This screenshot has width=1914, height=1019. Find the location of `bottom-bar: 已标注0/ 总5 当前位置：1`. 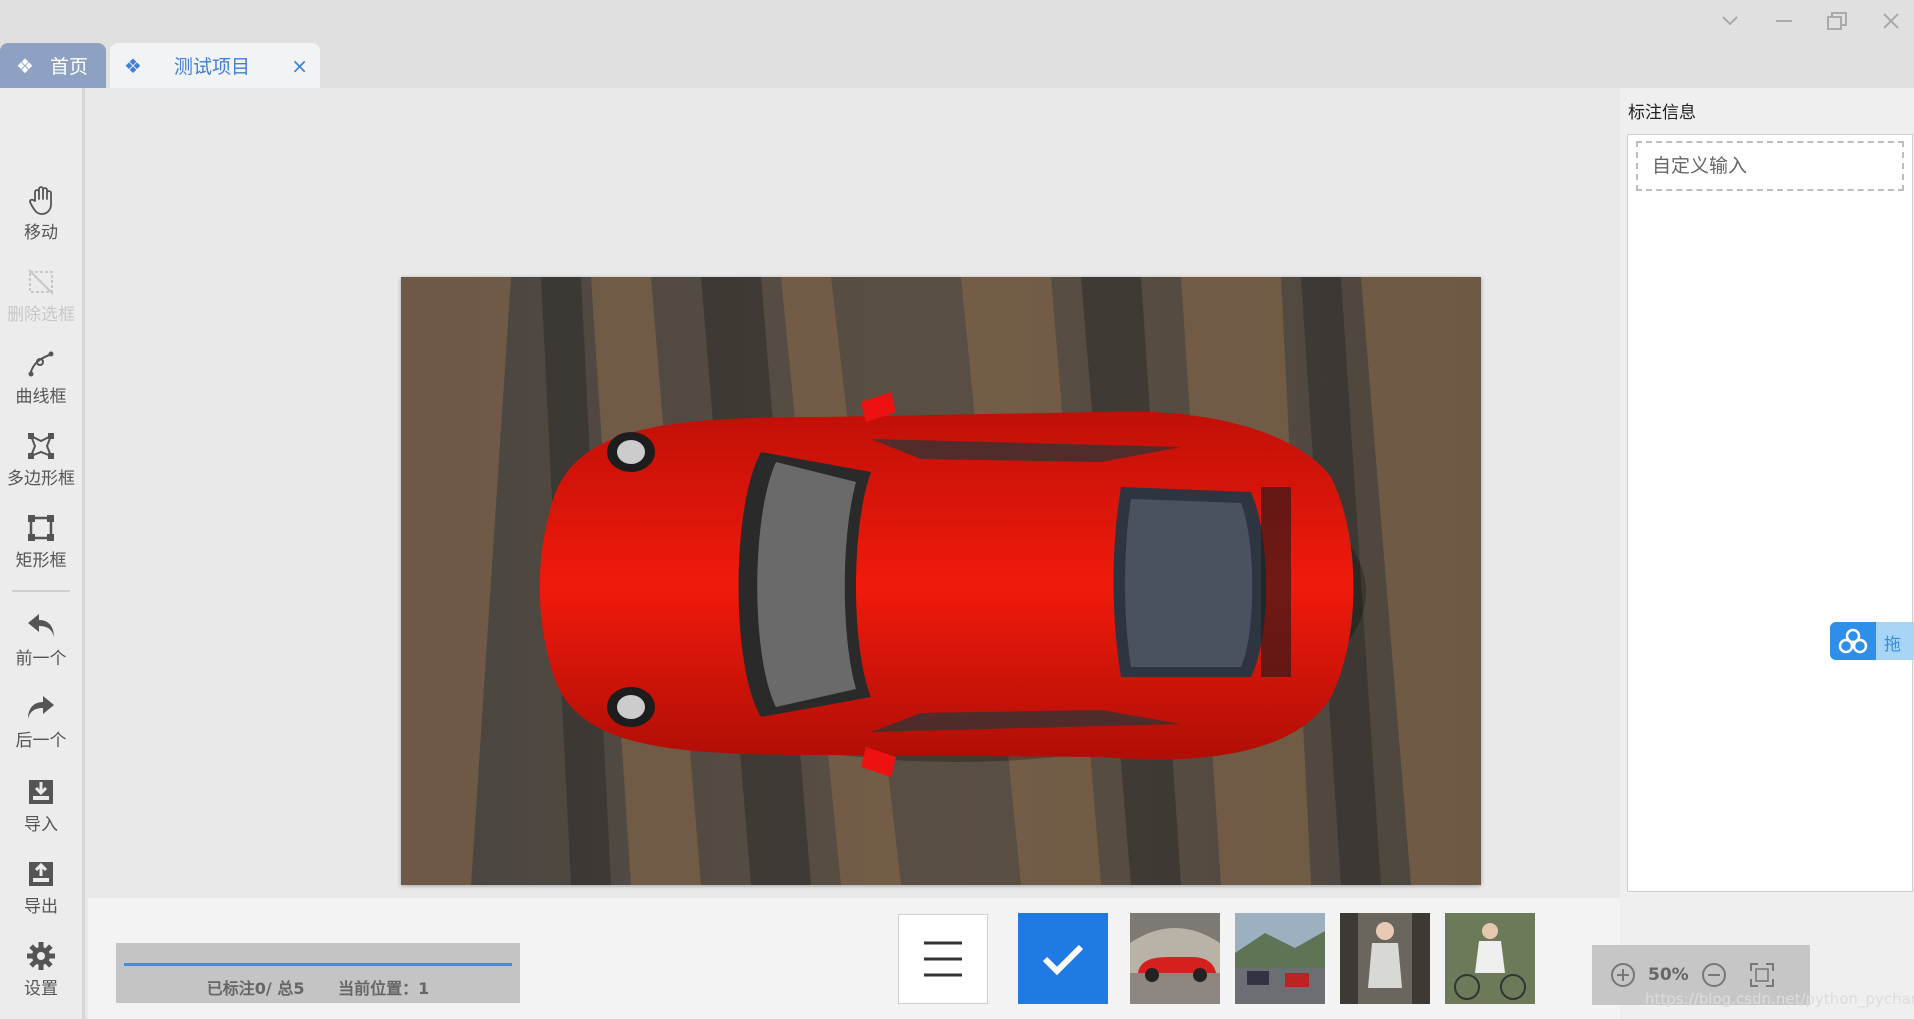

bottom-bar: 已标注0/ 总5 当前位置：1 is located at coordinates (854, 958).